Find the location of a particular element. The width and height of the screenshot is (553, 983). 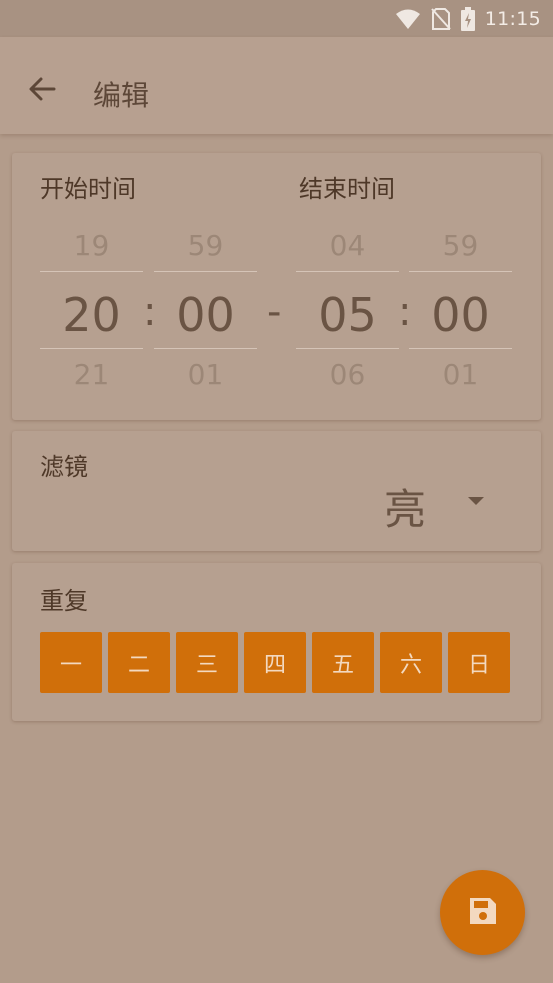

arrow-back-icon is located at coordinates (42, 91).